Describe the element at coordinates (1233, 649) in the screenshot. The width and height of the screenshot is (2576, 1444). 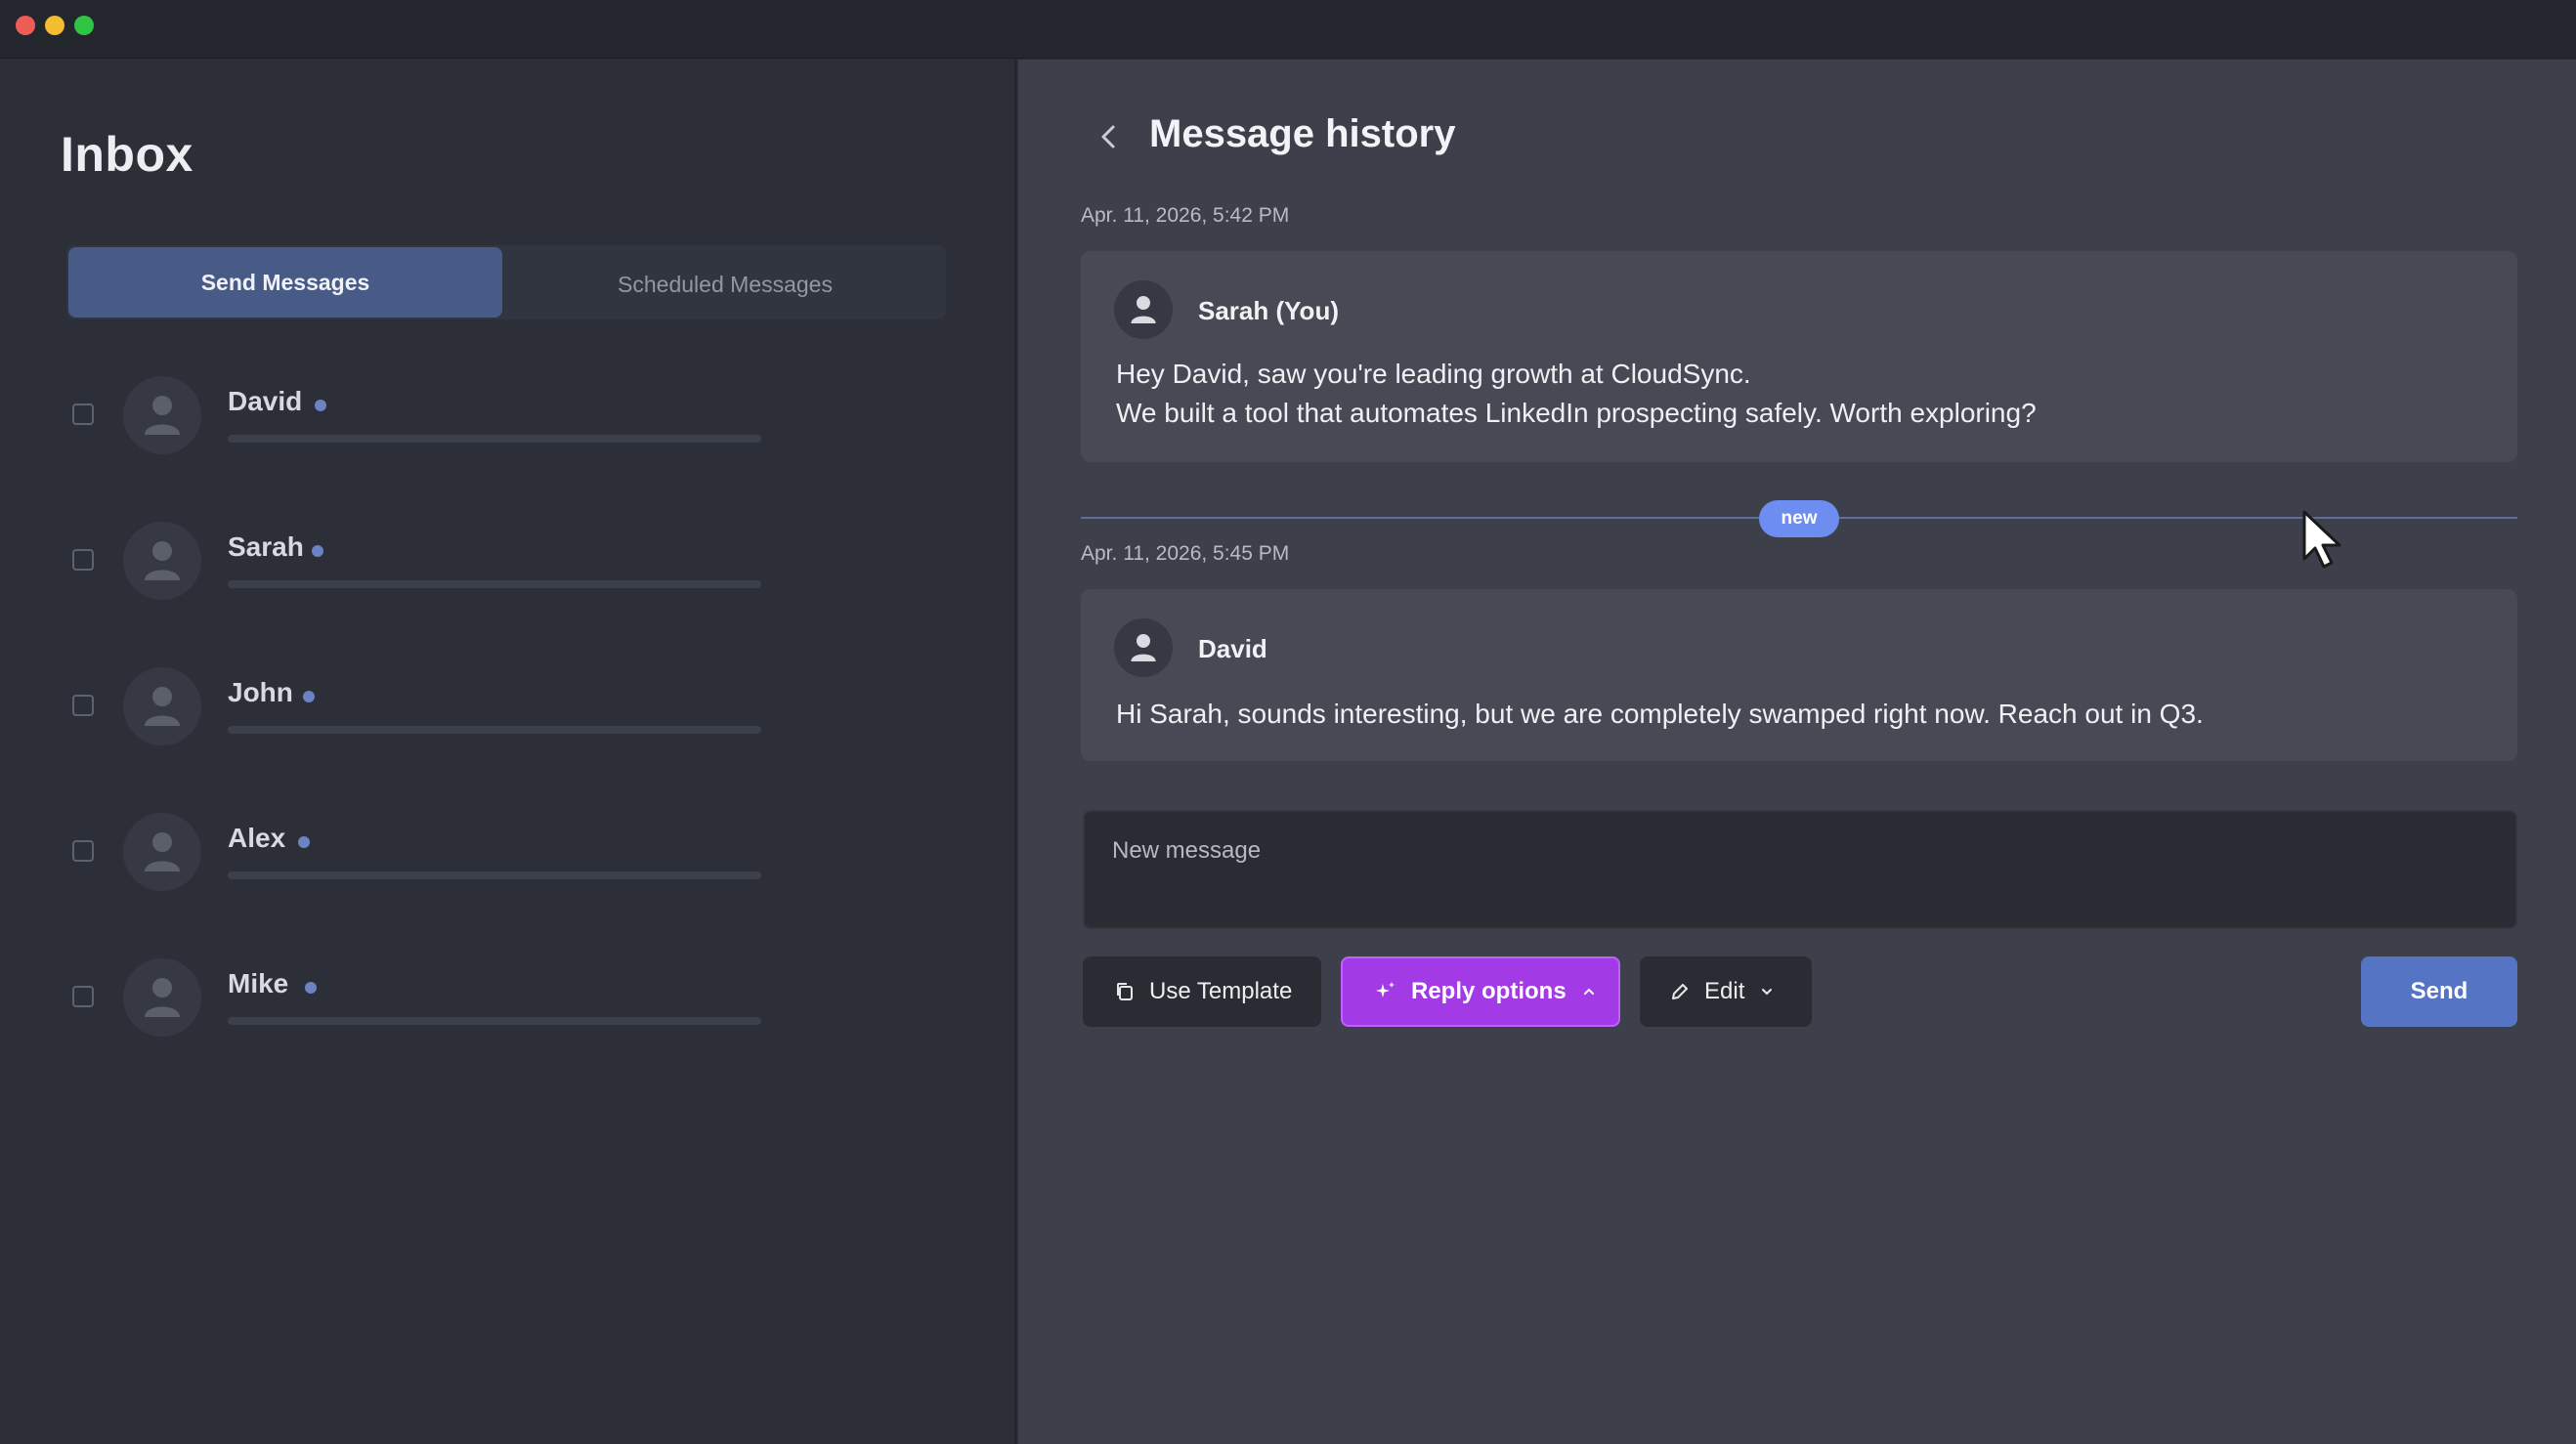
I see `message-sender: David` at that location.